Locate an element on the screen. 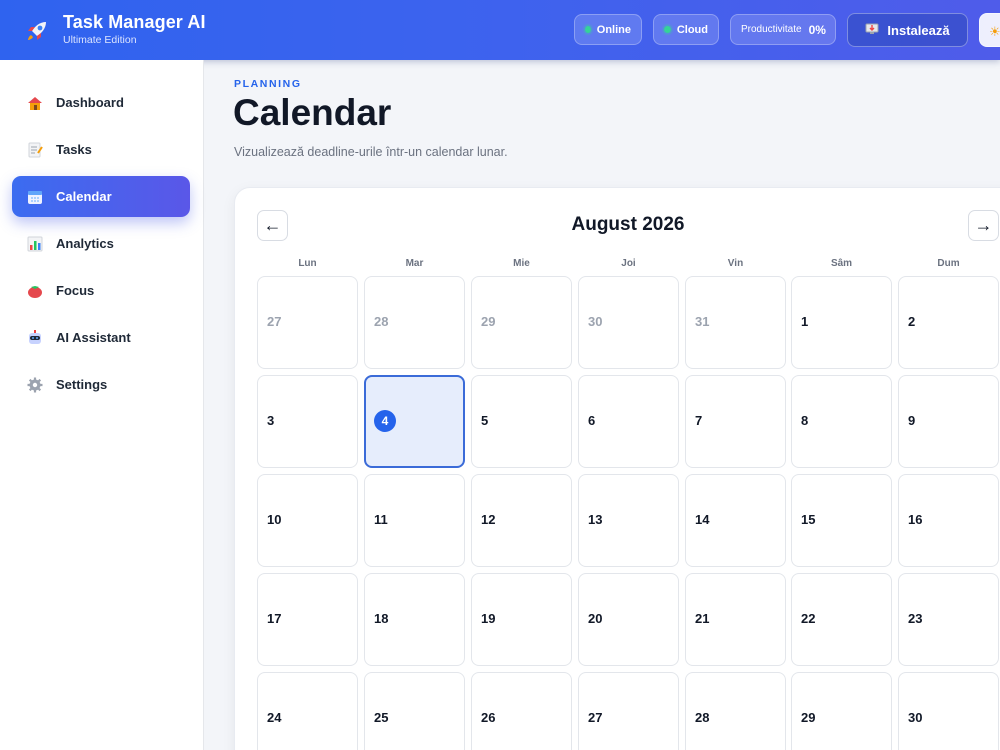  day-number: 6 is located at coordinates (592, 420).